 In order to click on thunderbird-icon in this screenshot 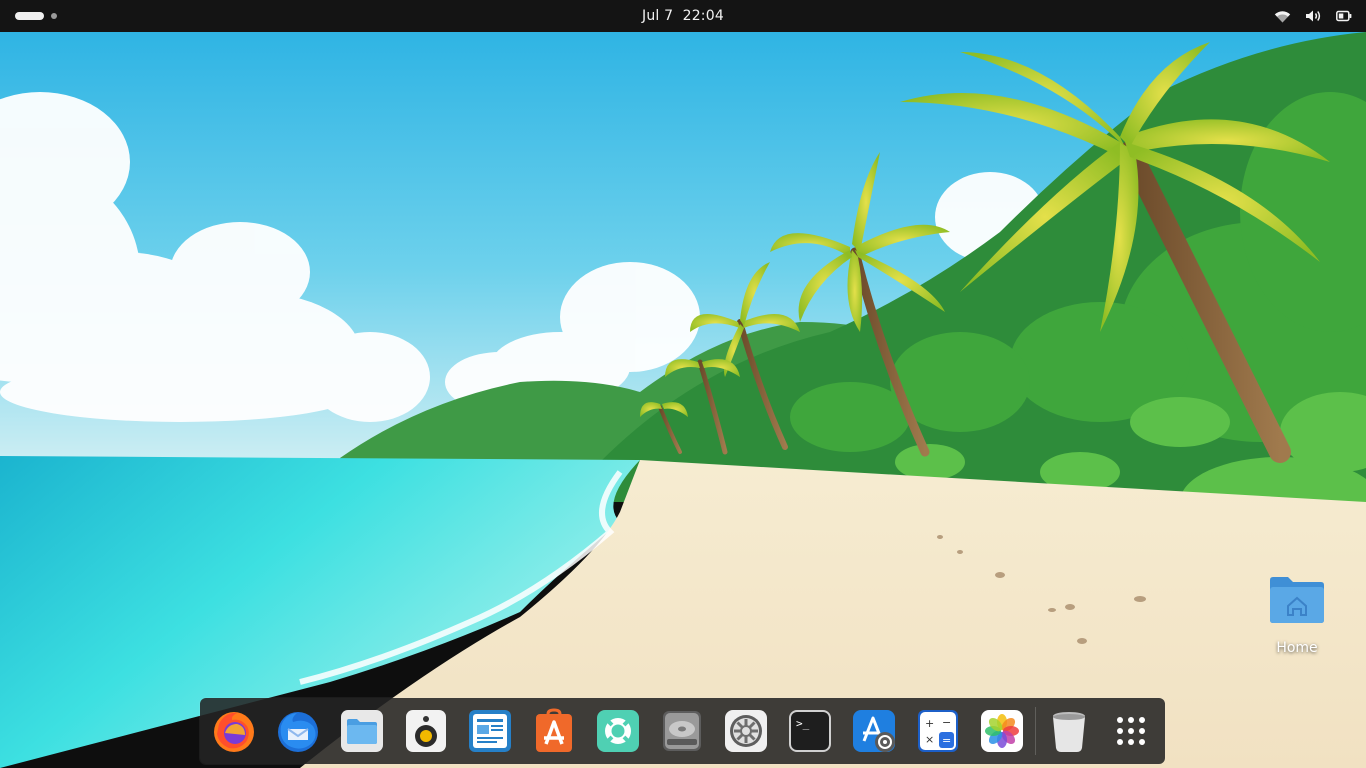, I will do `click(298, 732)`.